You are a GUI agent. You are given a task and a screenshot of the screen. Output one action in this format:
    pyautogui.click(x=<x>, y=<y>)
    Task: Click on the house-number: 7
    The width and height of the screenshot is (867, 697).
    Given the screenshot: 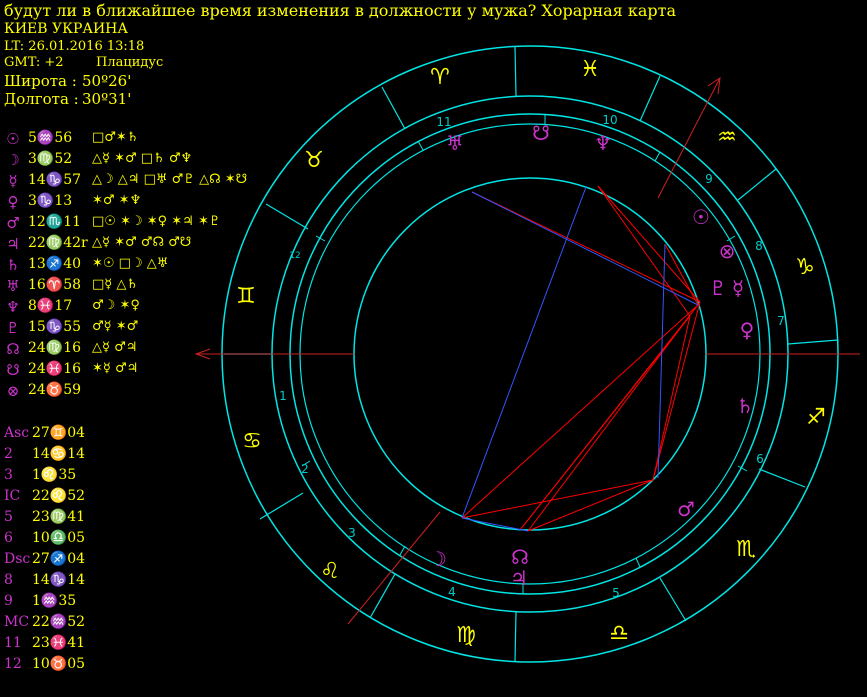 What is the action you would take?
    pyautogui.click(x=781, y=321)
    